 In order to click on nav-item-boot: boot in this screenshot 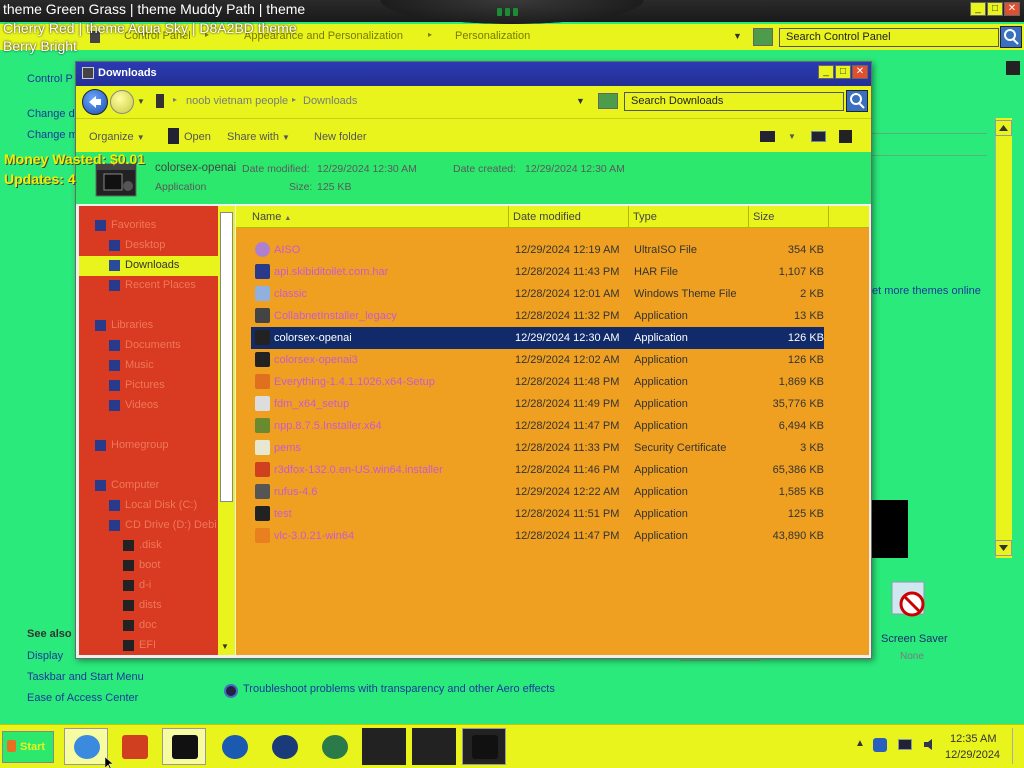, I will do `click(148, 566)`.